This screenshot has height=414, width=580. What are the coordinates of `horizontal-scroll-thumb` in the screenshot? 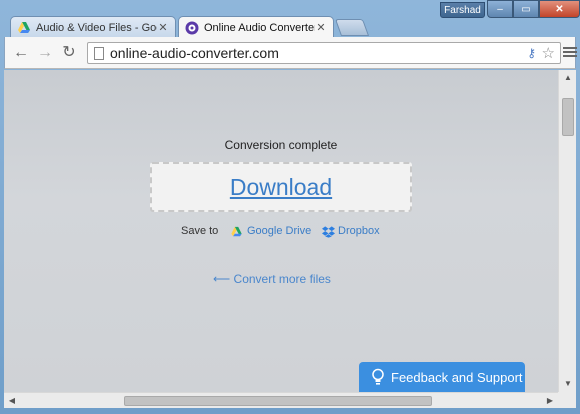 It's located at (278, 401).